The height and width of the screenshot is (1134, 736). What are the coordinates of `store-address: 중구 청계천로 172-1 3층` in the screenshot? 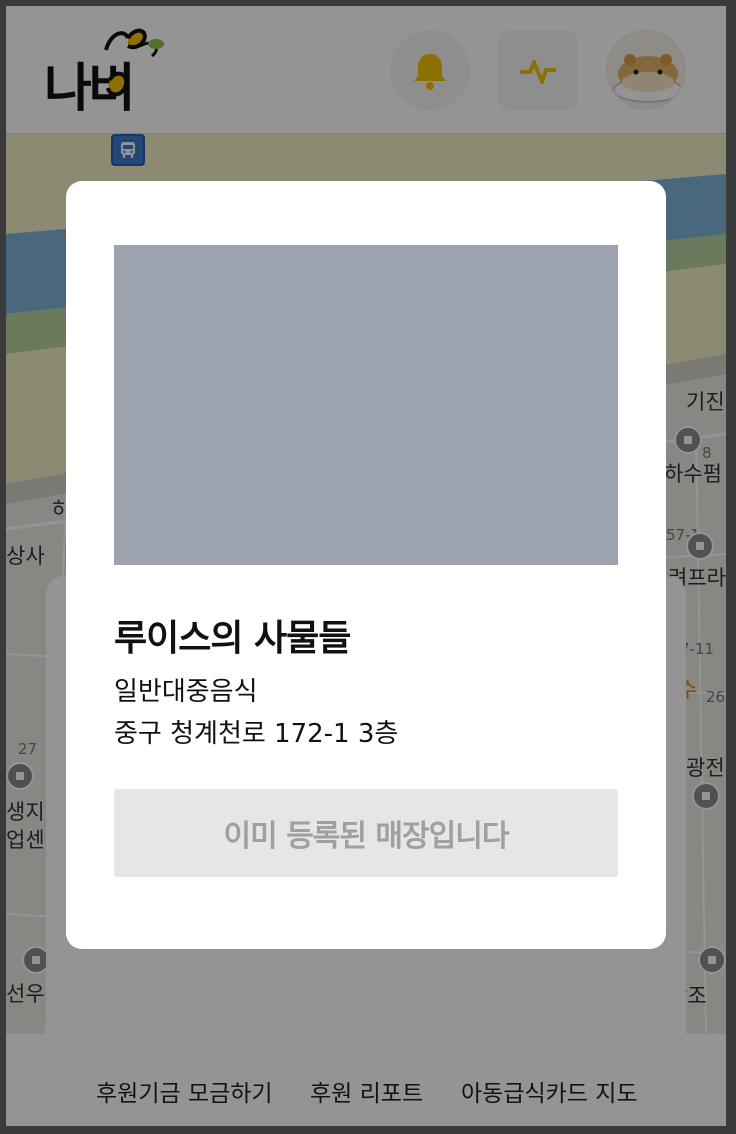 It's located at (256, 734).